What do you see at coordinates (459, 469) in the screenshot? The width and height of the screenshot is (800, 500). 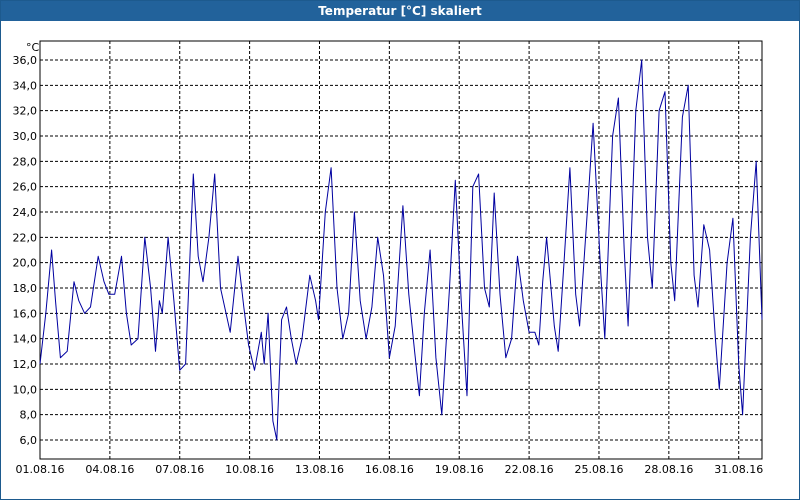 I see `x-tick-label: 19.08.16` at bounding box center [459, 469].